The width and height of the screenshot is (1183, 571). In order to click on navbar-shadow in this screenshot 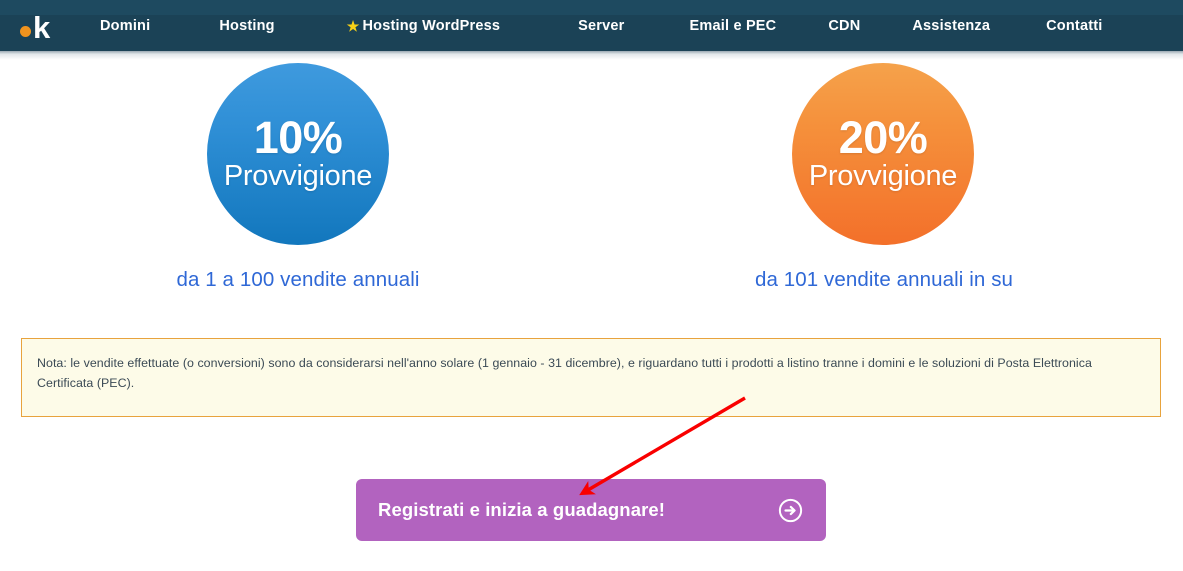, I will do `click(591, 55)`.